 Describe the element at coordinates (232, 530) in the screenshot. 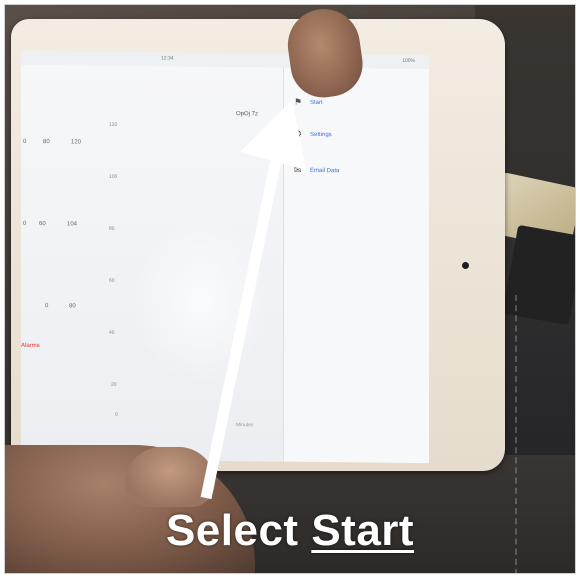

I see `caption-verb: Select` at that location.